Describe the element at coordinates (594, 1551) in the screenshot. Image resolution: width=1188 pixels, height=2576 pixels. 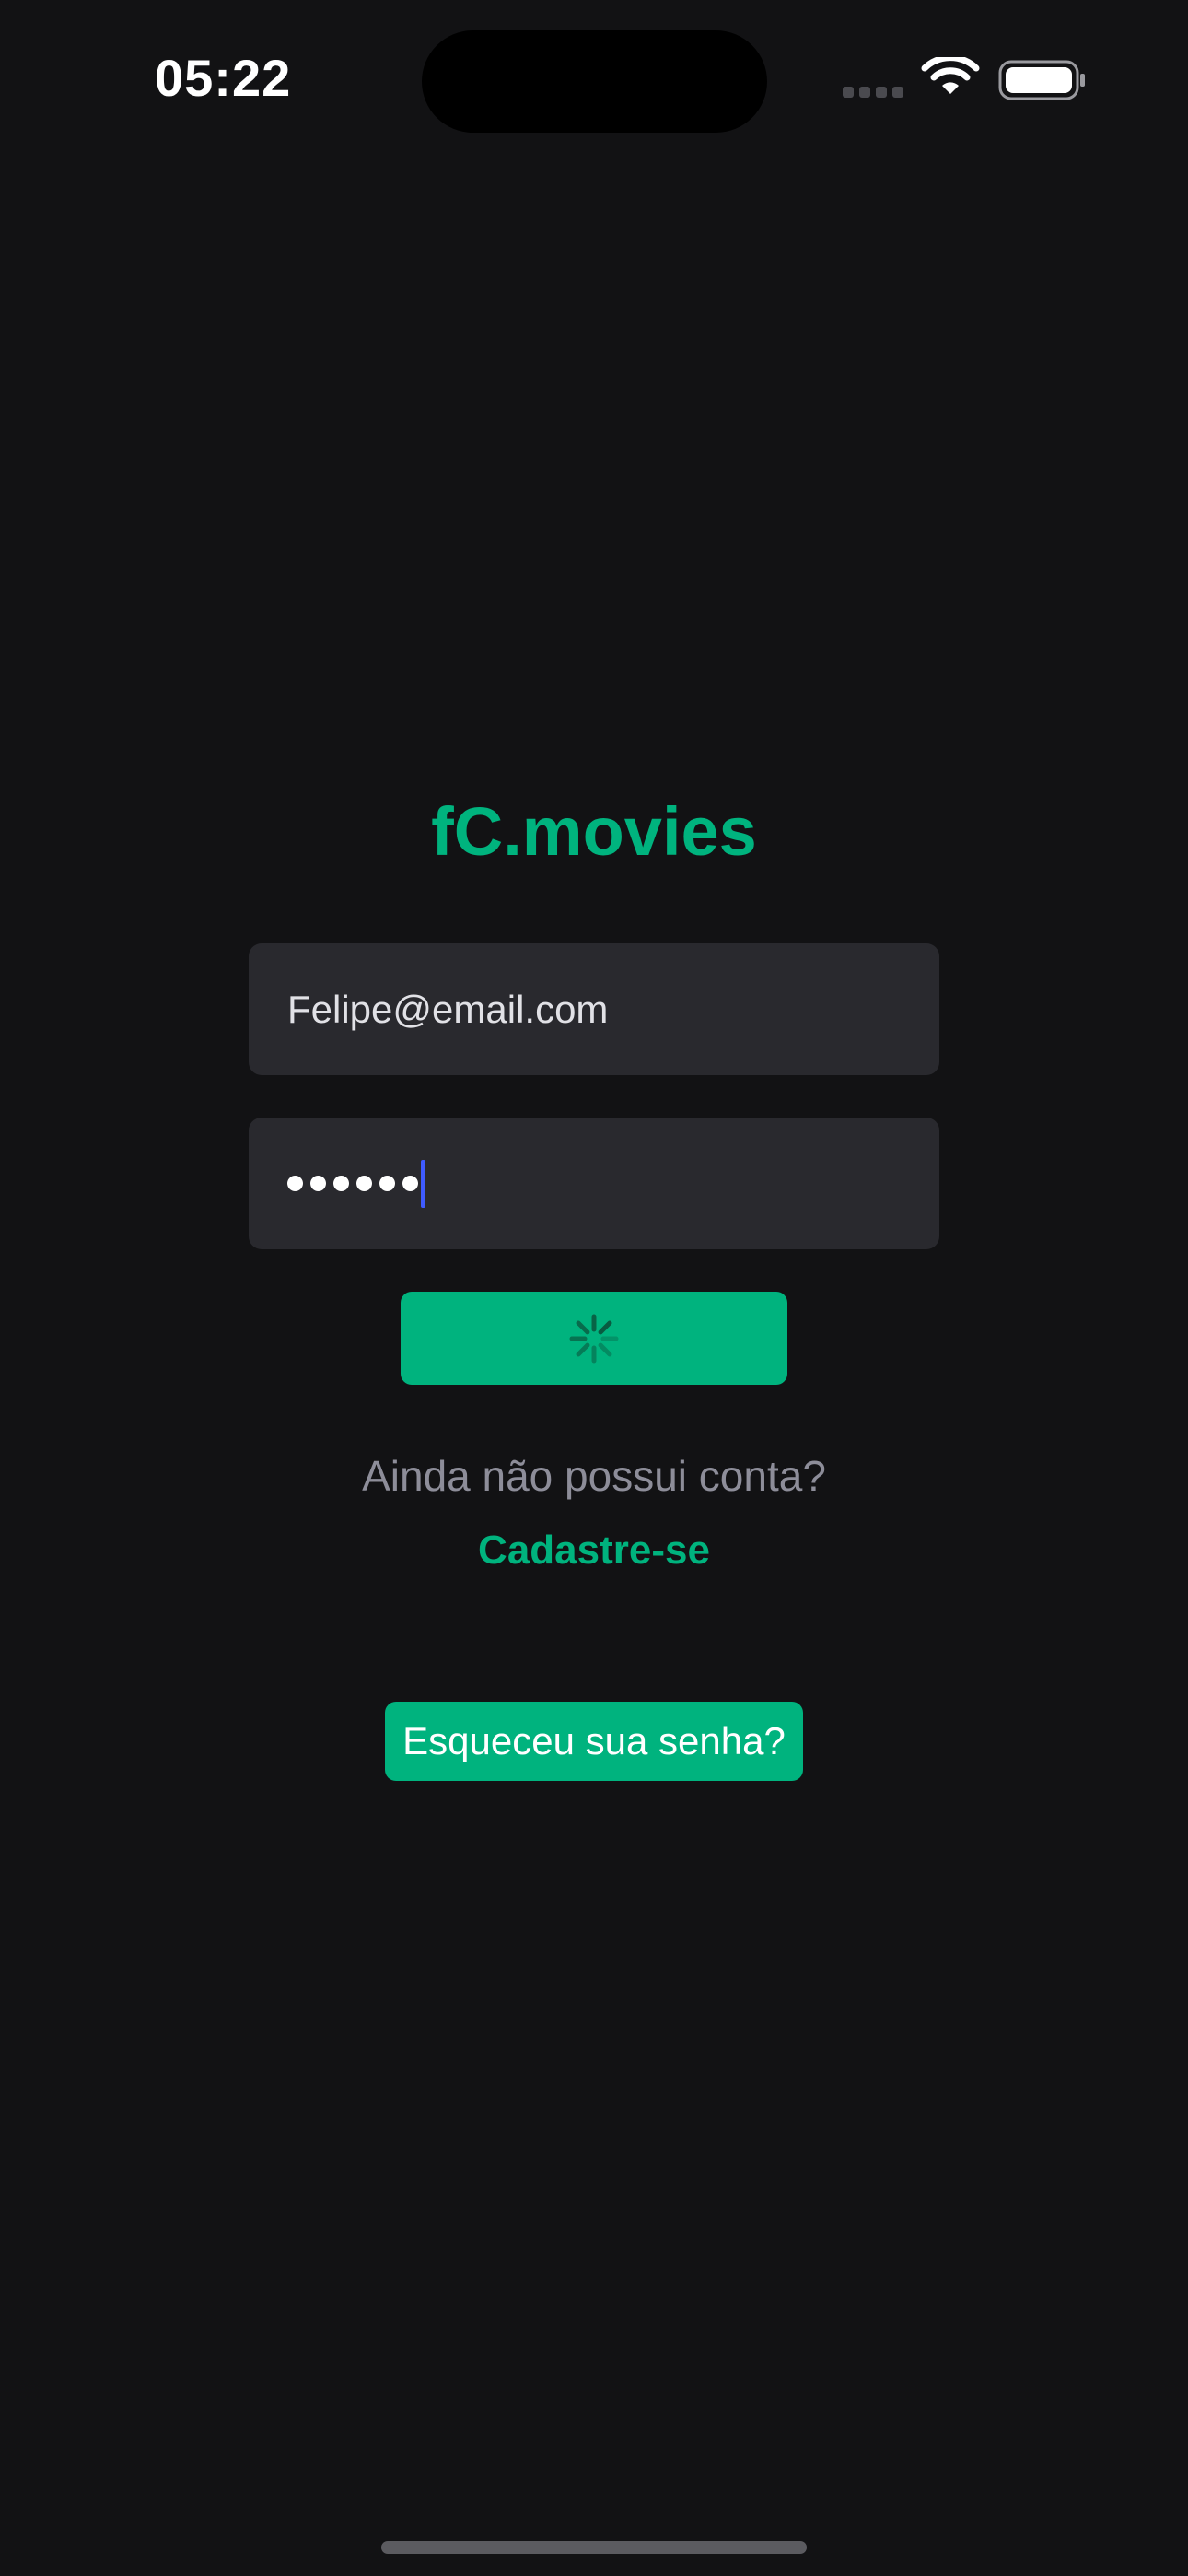
I see `signup-link: Cadastre-se` at that location.